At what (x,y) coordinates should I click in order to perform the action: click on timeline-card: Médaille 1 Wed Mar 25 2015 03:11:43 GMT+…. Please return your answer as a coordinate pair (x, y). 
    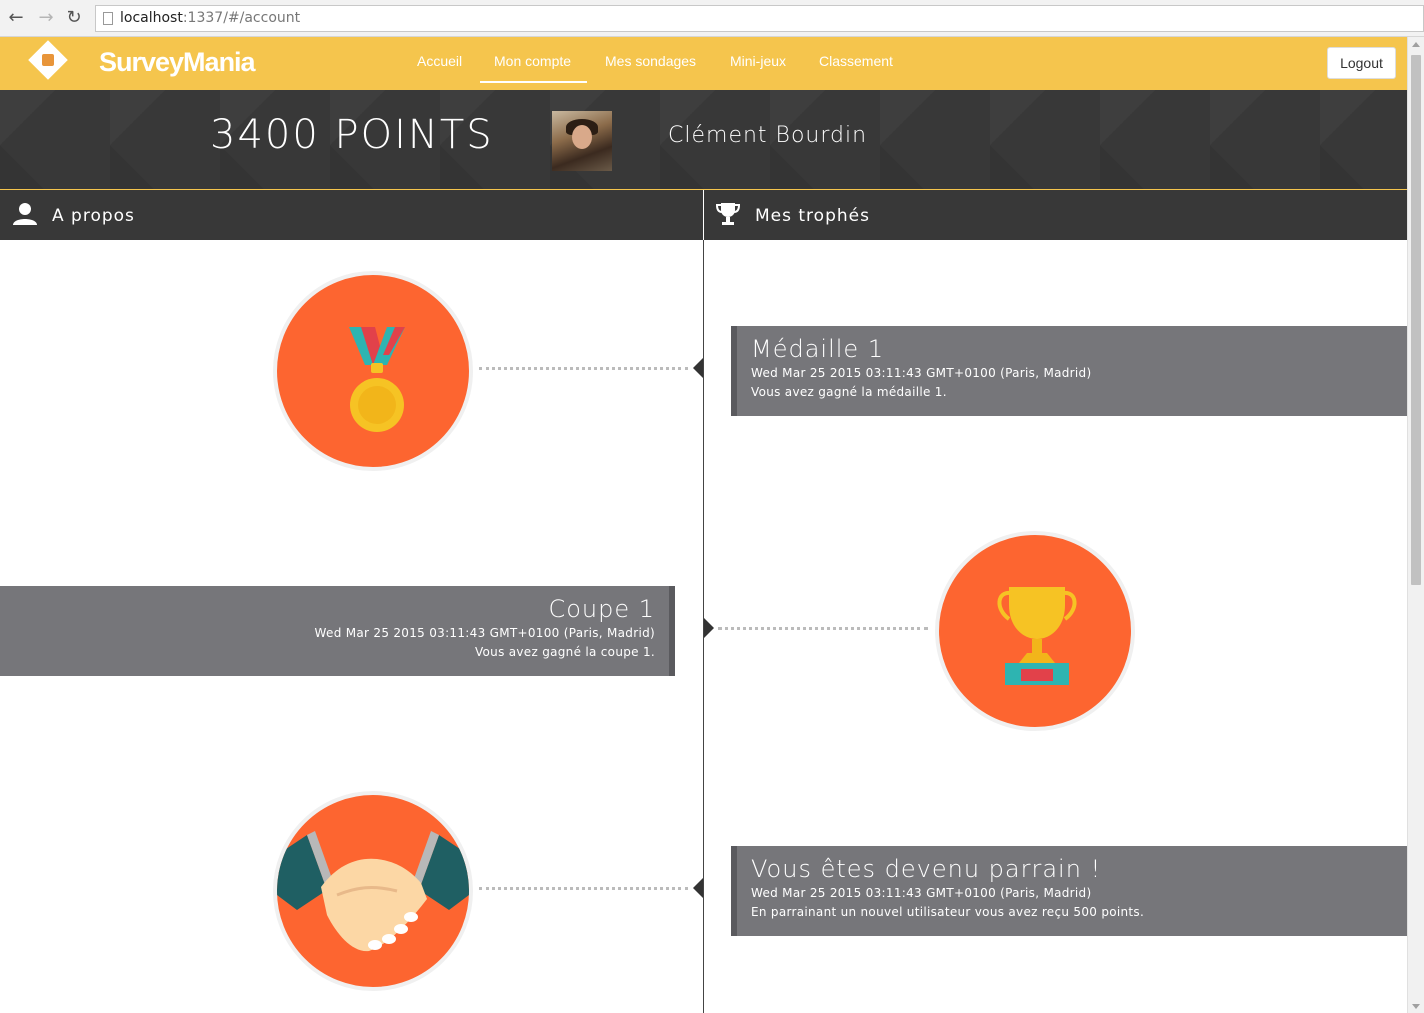
    Looking at the image, I should click on (1069, 371).